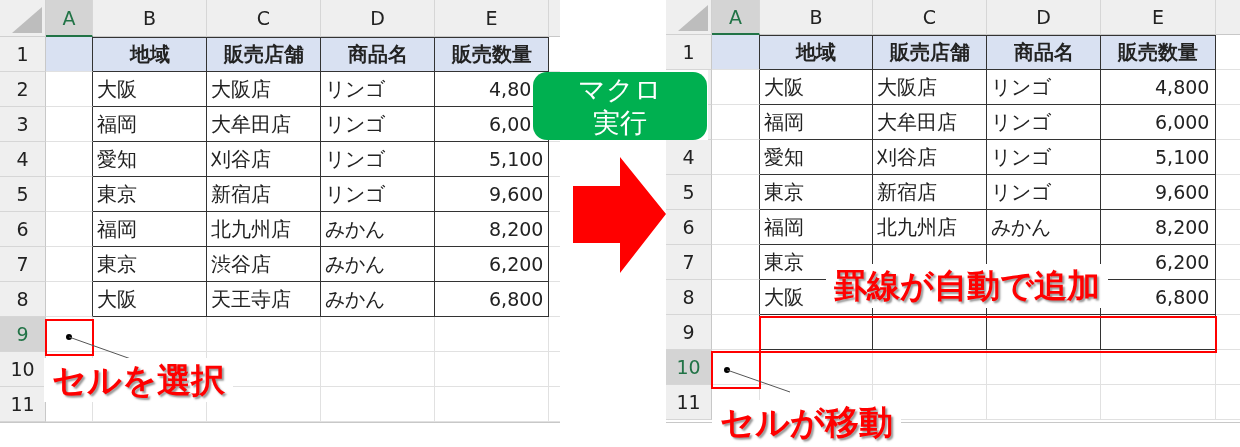 Image resolution: width=1240 pixels, height=447 pixels. Describe the element at coordinates (620, 89) in the screenshot. I see `badge-label: マクロ` at that location.